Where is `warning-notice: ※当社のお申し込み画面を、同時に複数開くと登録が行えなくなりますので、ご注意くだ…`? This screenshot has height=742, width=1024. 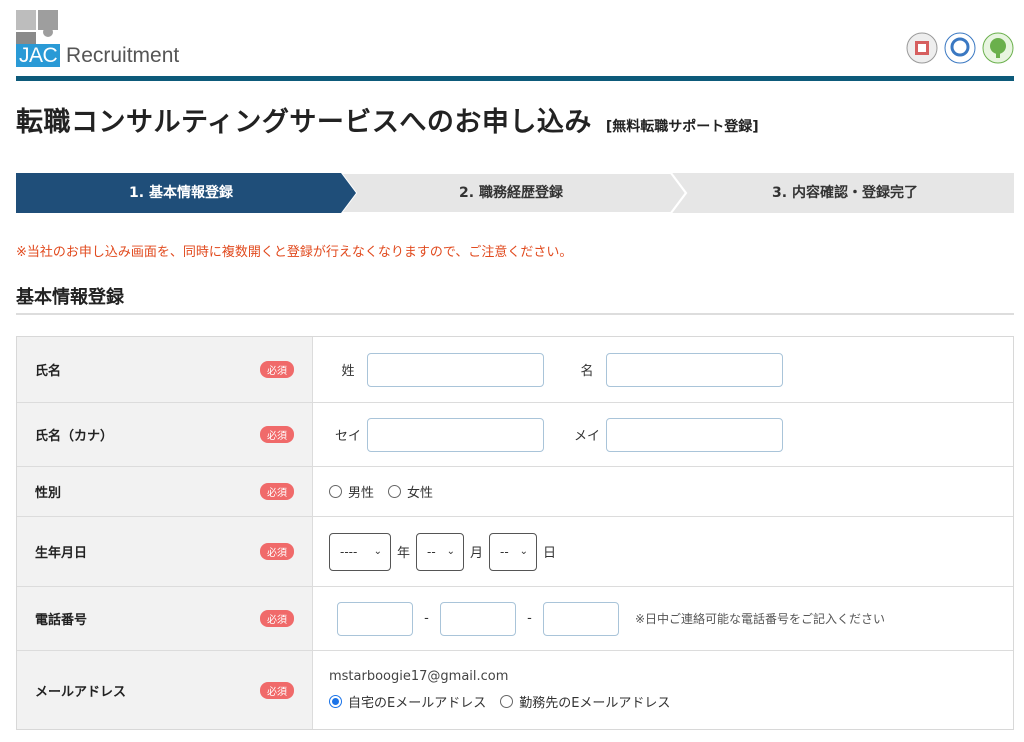 warning-notice: ※当社のお申し込み画面を、同時に複数開くと登録が行えなくなりますので、ご注意くだ… is located at coordinates (294, 252).